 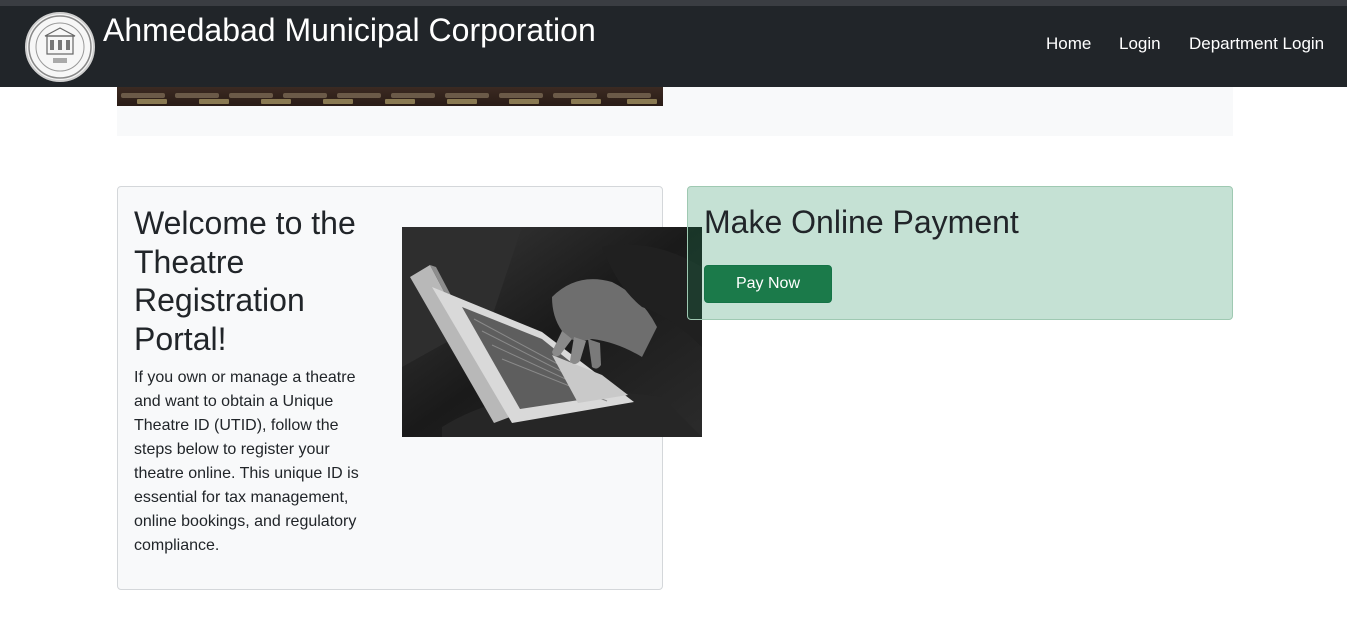 What do you see at coordinates (390, 96) in the screenshot?
I see `theatre-seats-image` at bounding box center [390, 96].